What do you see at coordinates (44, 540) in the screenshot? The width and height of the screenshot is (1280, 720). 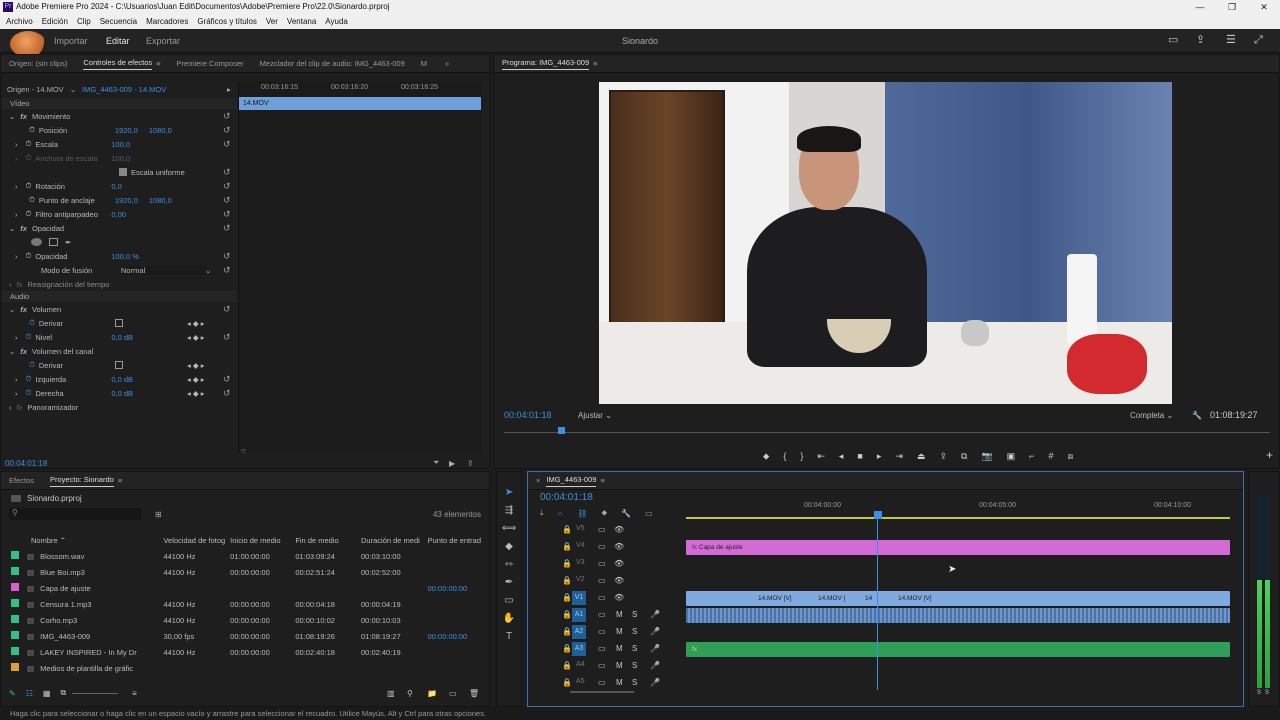 I see `col-nombre: Nombre` at bounding box center [44, 540].